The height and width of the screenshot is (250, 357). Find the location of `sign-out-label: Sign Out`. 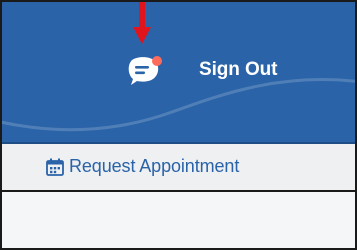

sign-out-label: Sign Out is located at coordinates (238, 69).